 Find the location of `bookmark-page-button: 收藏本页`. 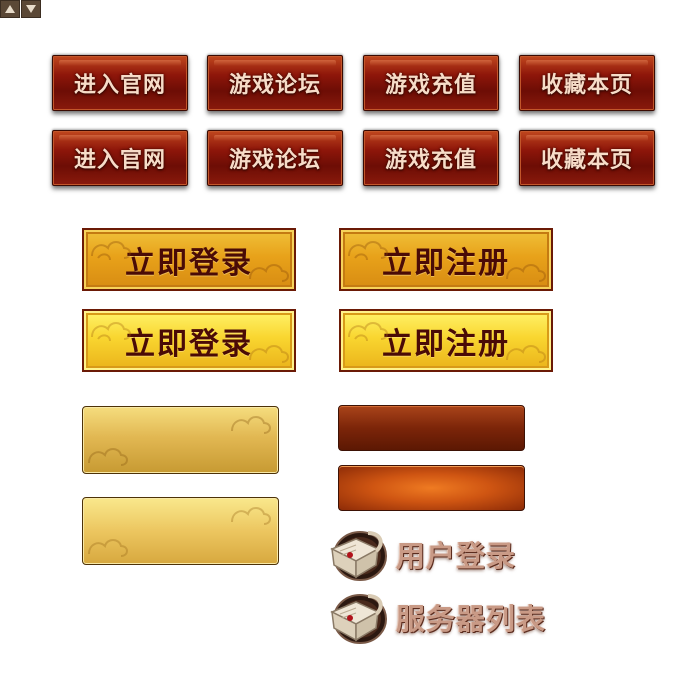

bookmark-page-button: 收藏本页 is located at coordinates (587, 83).